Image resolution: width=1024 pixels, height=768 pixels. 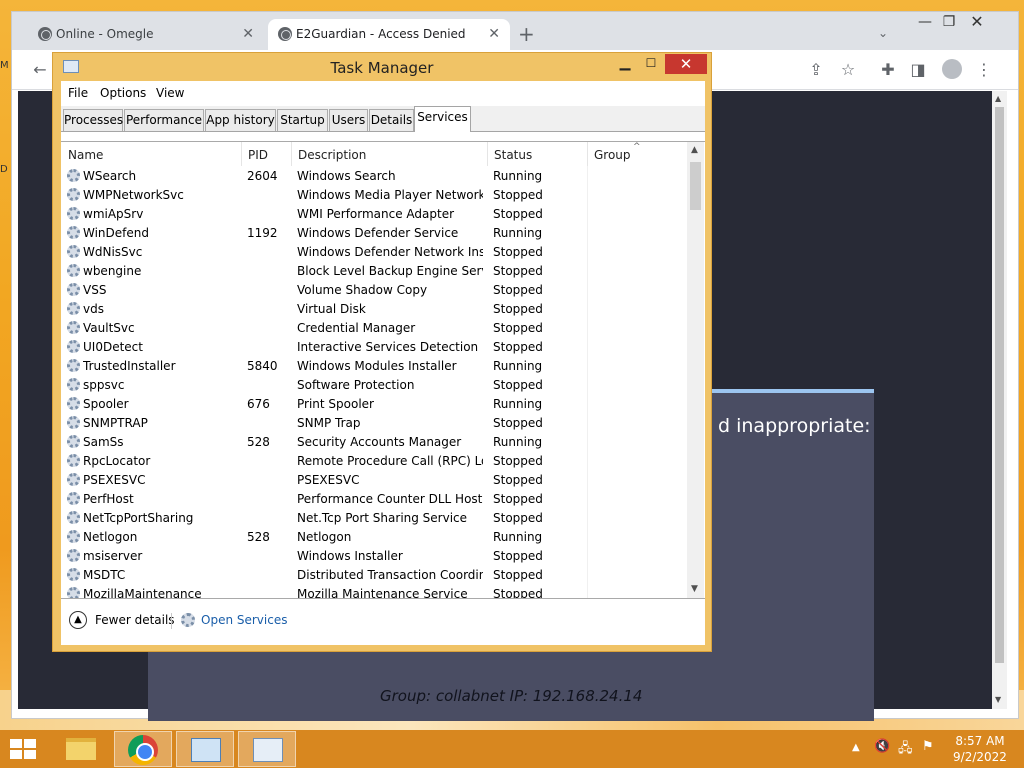 I want to click on network-icon: 🖧, so click(x=905, y=750).